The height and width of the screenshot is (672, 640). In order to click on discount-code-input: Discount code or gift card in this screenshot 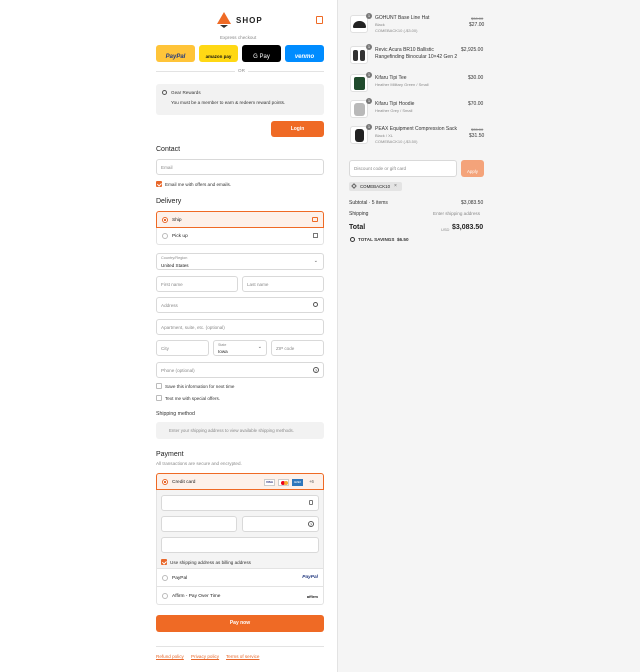, I will do `click(403, 168)`.